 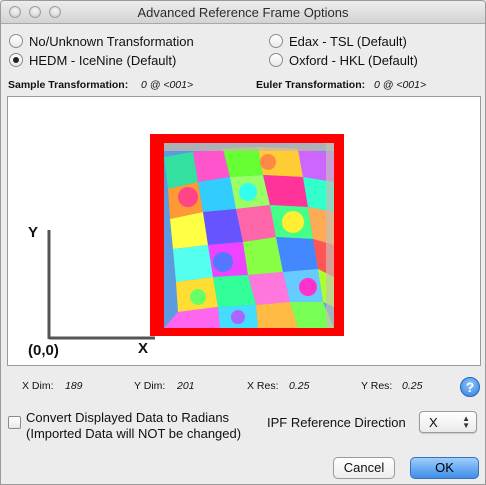 What do you see at coordinates (134, 433) in the screenshot?
I see `convert-line-2: (Imported Data will NOT be changed)` at bounding box center [134, 433].